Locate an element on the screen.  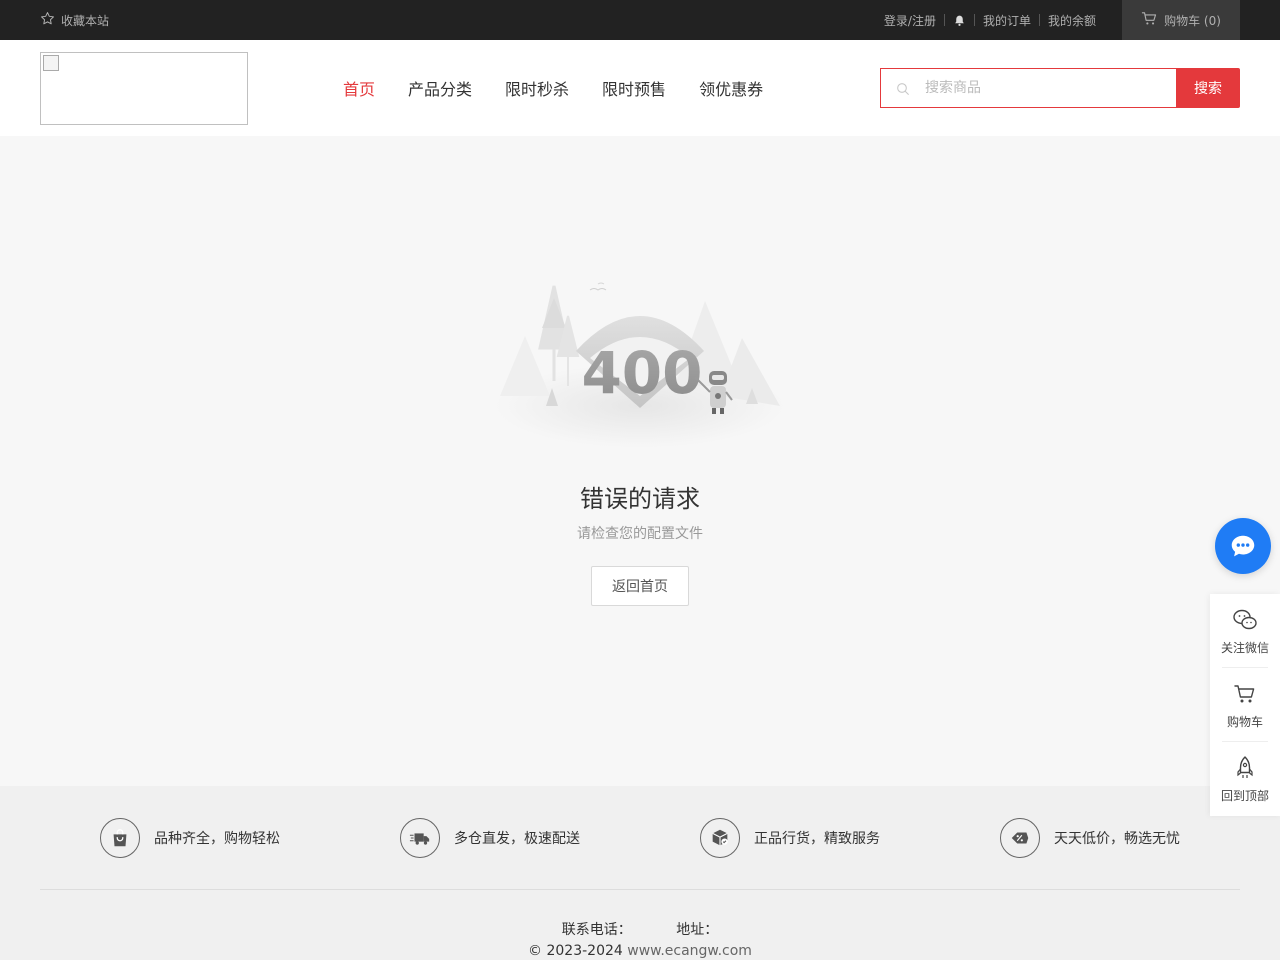
back-home-button: 返回首页 is located at coordinates (640, 586).